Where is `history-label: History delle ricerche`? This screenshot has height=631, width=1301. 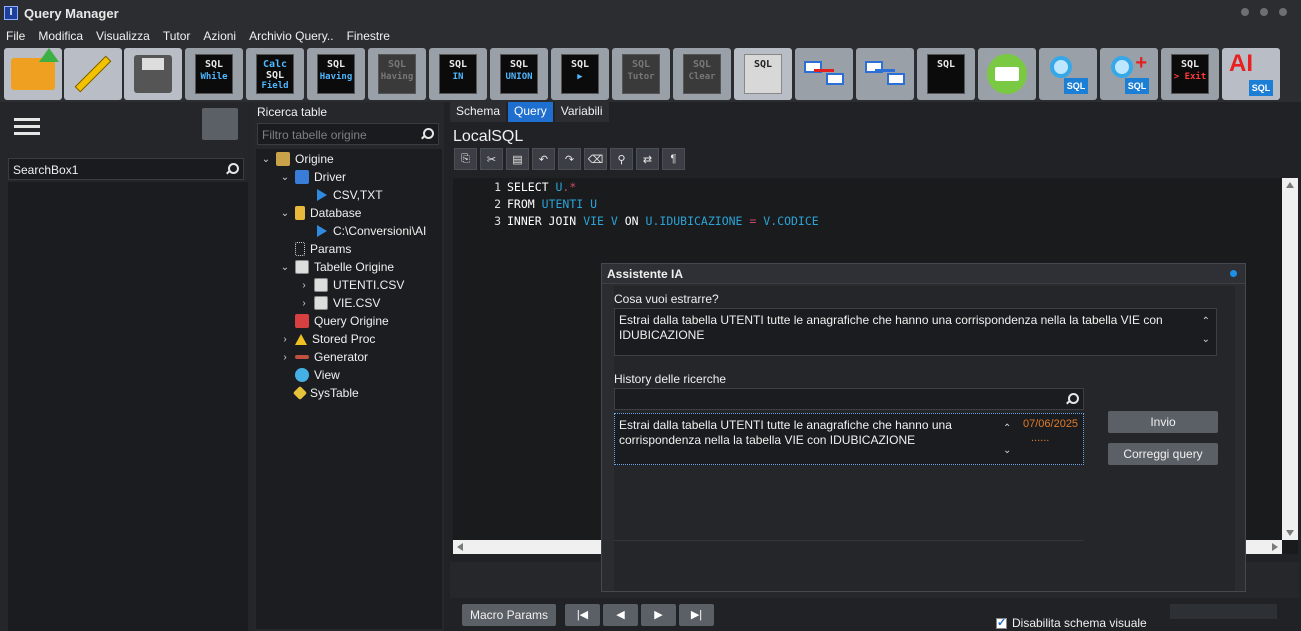 history-label: History delle ricerche is located at coordinates (670, 379).